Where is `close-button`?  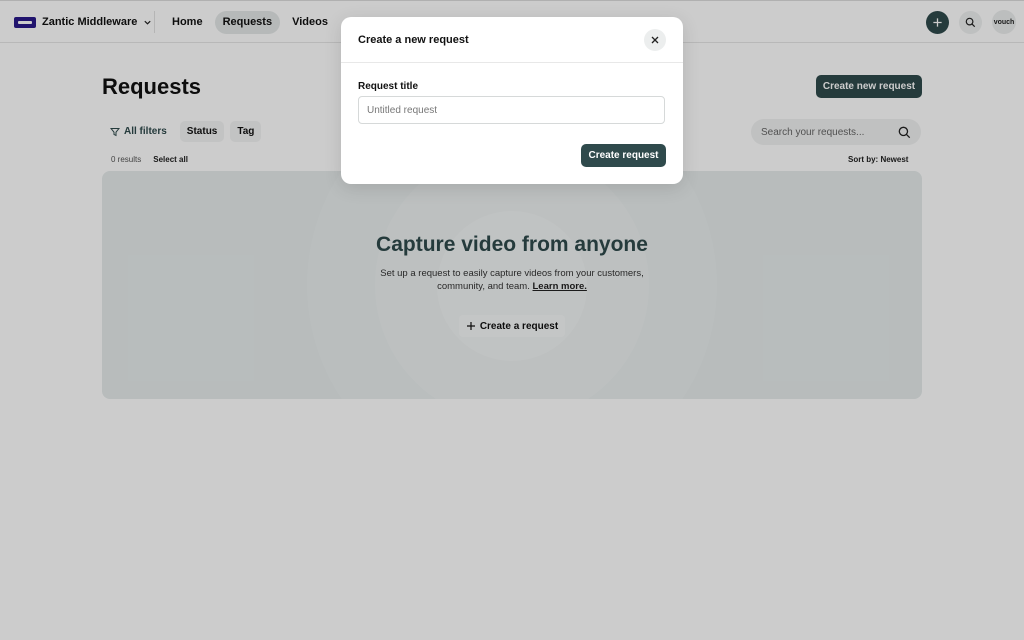 close-button is located at coordinates (655, 39).